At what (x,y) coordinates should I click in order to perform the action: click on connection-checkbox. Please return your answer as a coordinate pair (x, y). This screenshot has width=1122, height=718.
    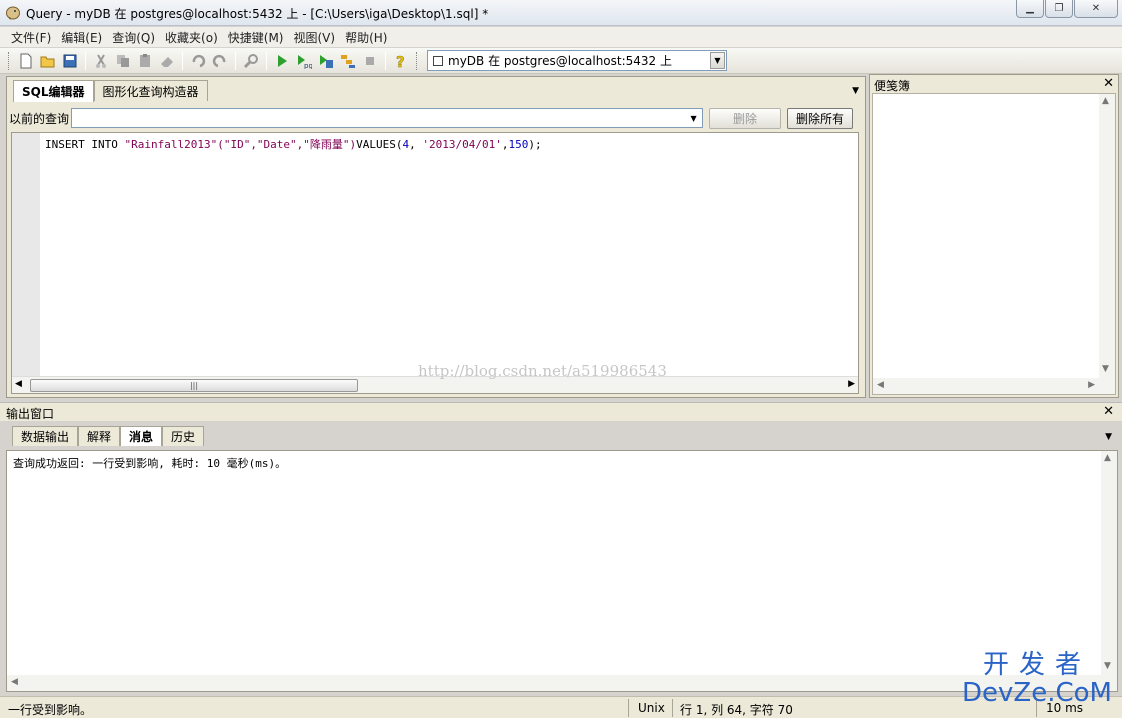
    Looking at the image, I should click on (438, 60).